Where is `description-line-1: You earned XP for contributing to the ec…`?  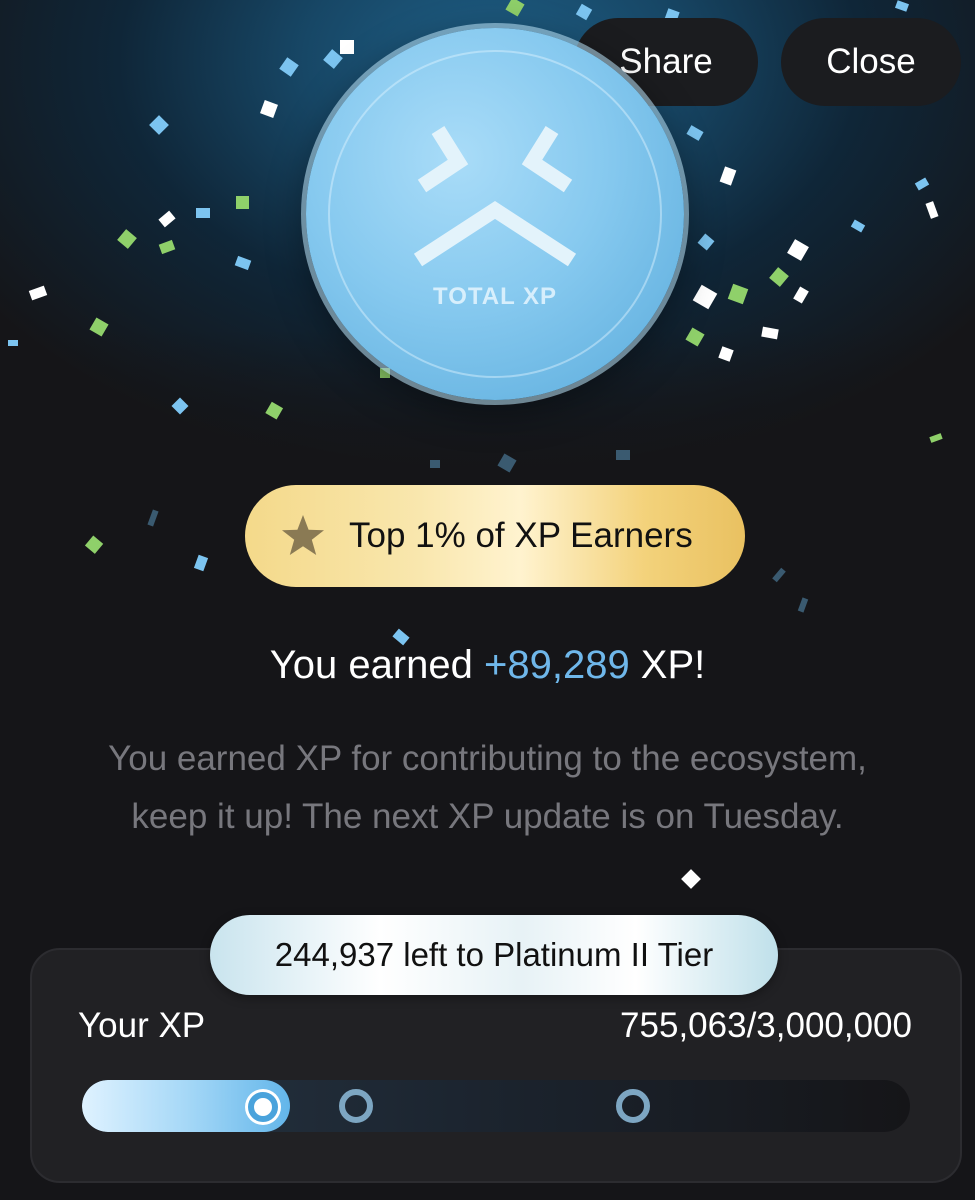 description-line-1: You earned XP for contributing to the ec… is located at coordinates (487, 758).